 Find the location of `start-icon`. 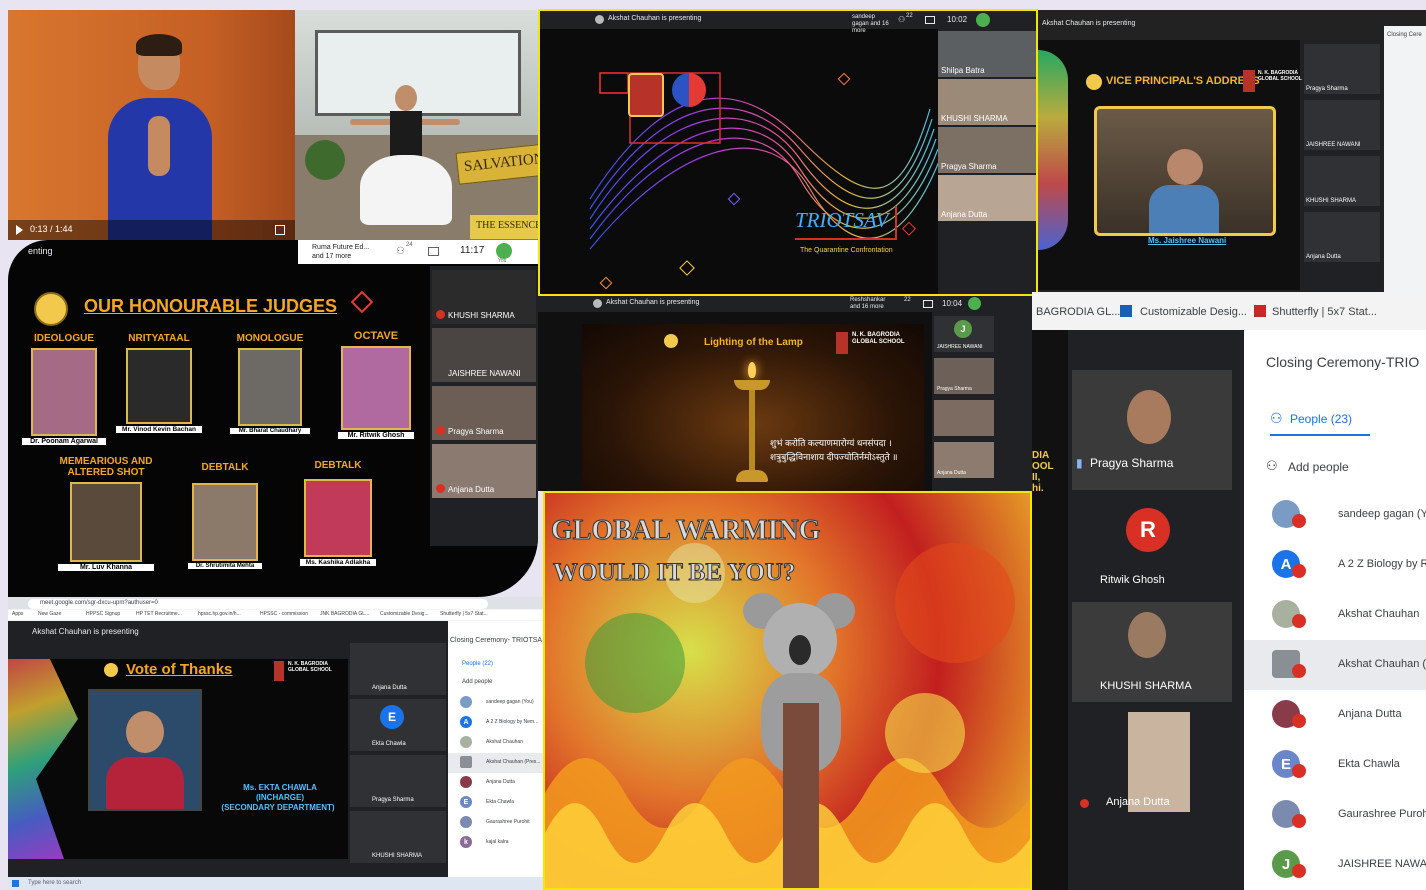

start-icon is located at coordinates (15, 883).